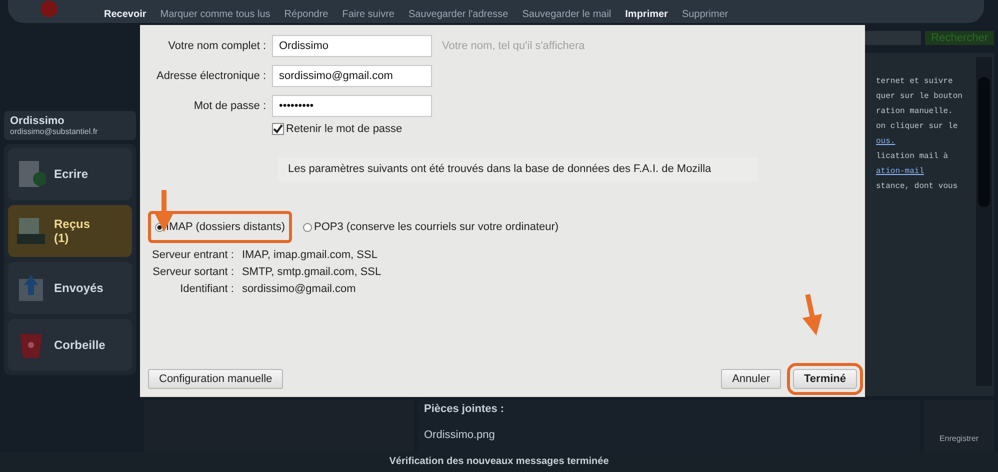  Describe the element at coordinates (216, 379) in the screenshot. I see `dialog-button: Configuration manuelle` at that location.